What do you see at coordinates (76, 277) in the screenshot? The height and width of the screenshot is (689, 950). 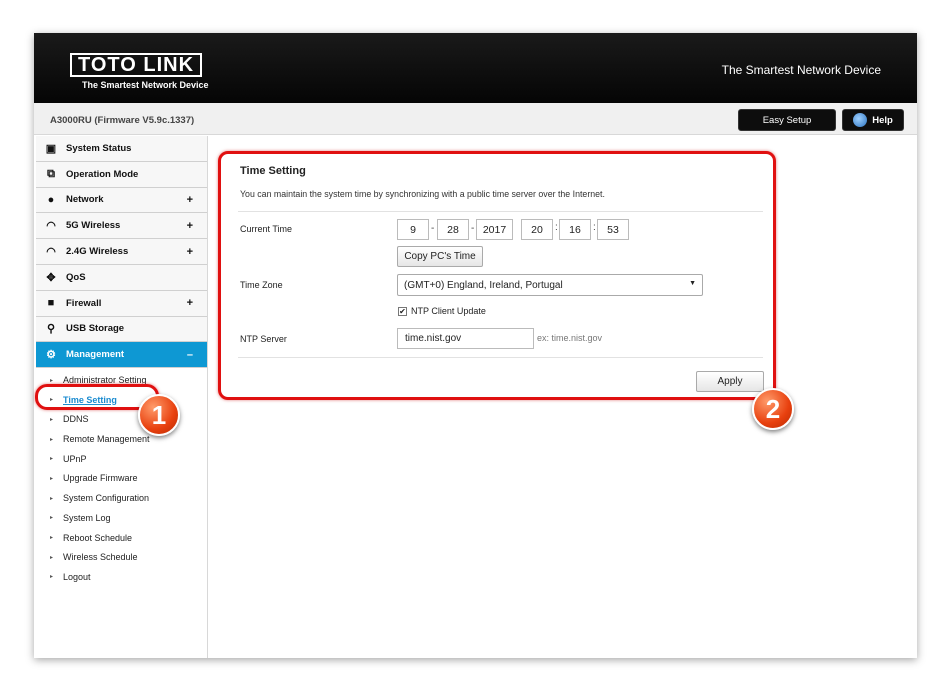 I see `sidebar-item-label: QoS` at bounding box center [76, 277].